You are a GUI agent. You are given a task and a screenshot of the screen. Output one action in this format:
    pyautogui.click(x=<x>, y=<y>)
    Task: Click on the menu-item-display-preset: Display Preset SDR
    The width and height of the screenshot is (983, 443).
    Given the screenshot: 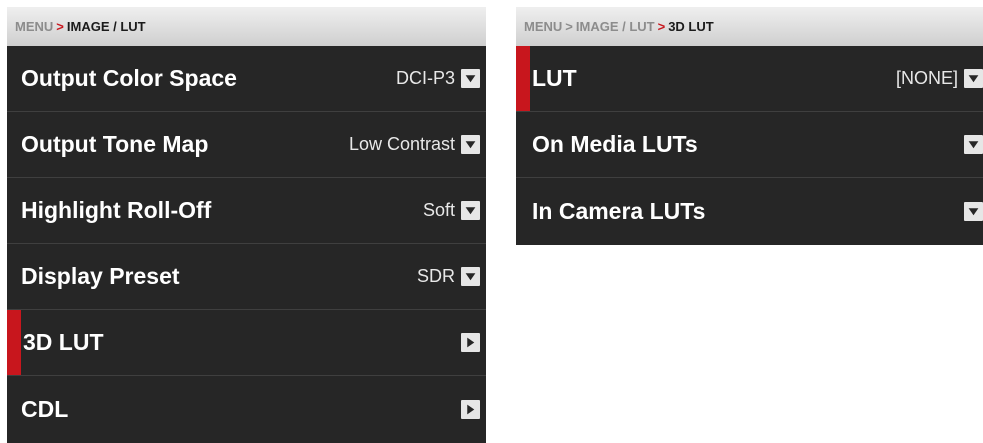 What is the action you would take?
    pyautogui.click(x=246, y=277)
    